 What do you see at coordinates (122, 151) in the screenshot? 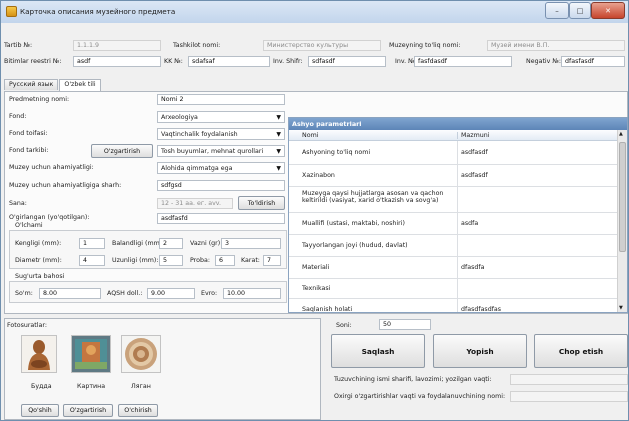
I see `fond-tarkibi-edit-button: O'zgartirish` at bounding box center [122, 151].